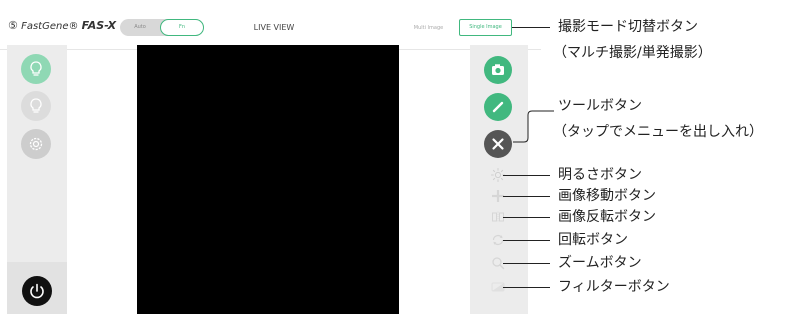 The width and height of the screenshot is (811, 314). What do you see at coordinates (182, 27) in the screenshot?
I see `mode-fn-option: Fn` at bounding box center [182, 27].